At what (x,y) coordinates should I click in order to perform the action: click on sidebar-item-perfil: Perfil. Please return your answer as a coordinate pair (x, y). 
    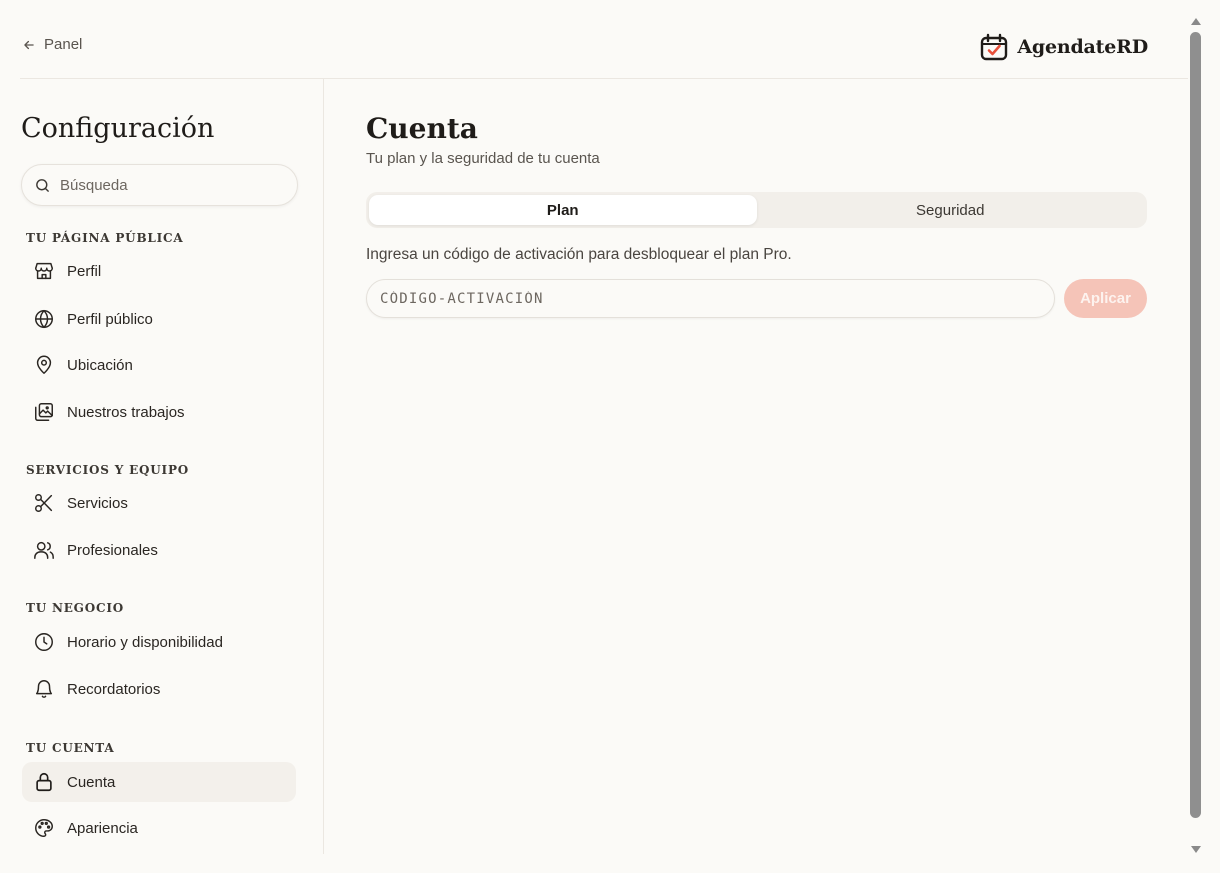
    Looking at the image, I should click on (159, 271).